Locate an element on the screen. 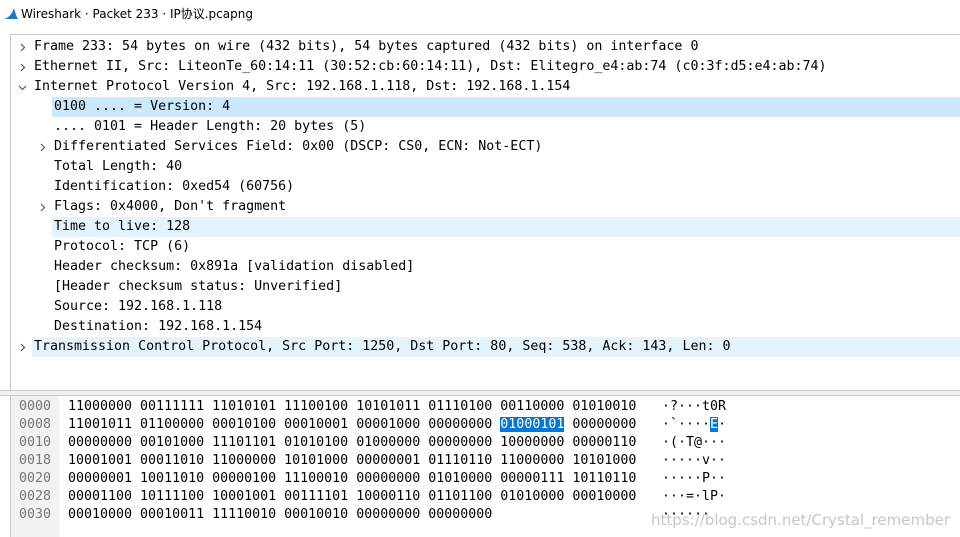 The width and height of the screenshot is (960, 537). ascii-text: ·`···· is located at coordinates (686, 424).